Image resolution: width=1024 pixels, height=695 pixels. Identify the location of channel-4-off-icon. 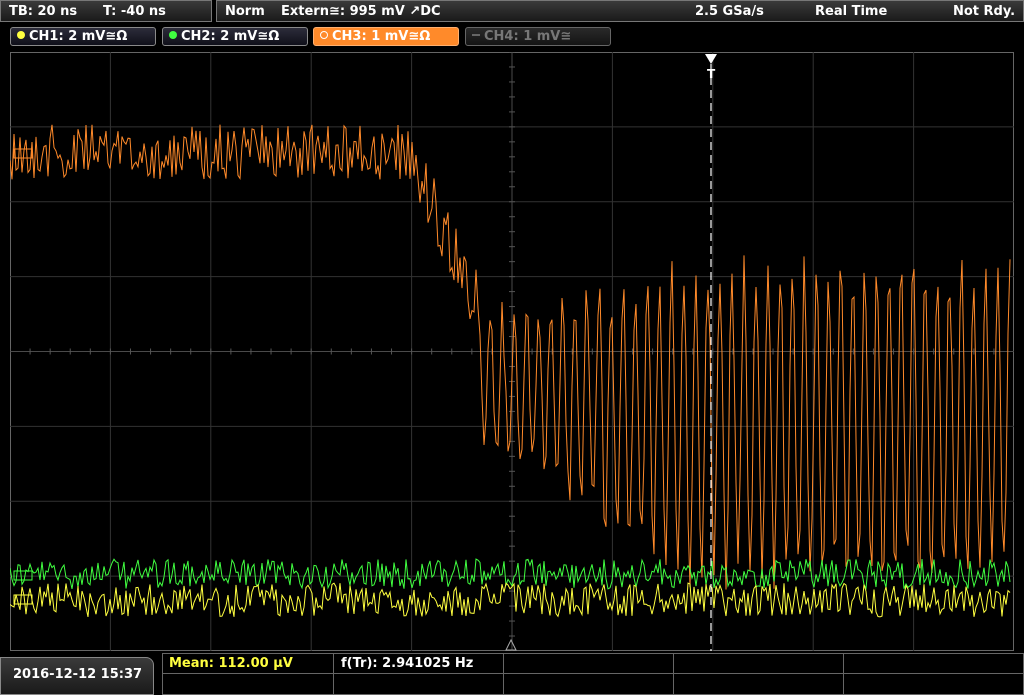
(476, 35).